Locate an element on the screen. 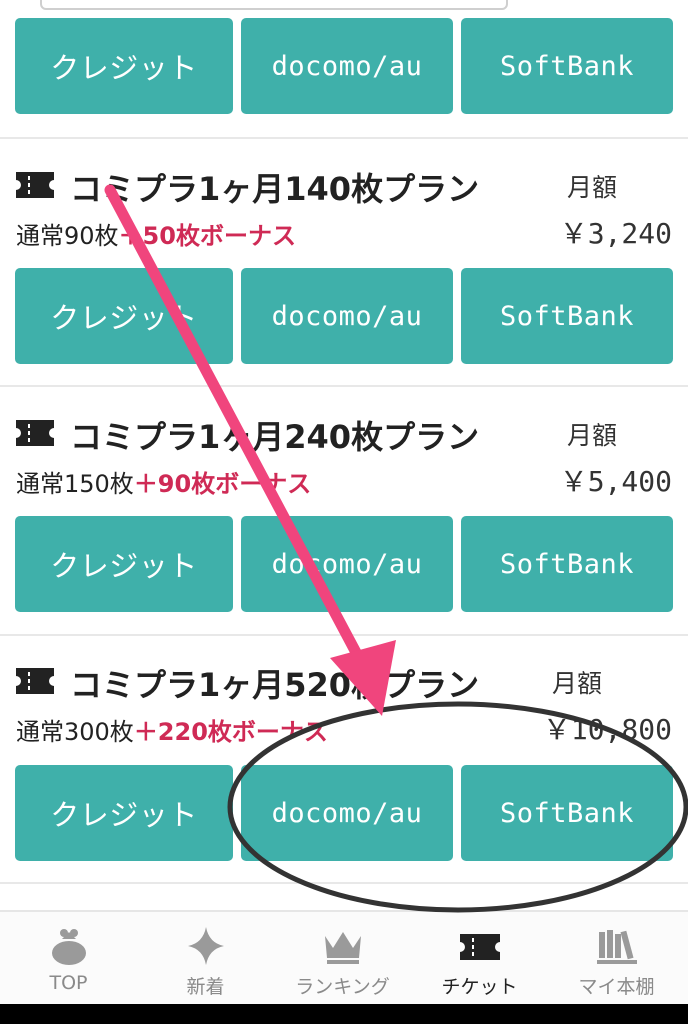 This screenshot has width=688, height=1024. crown-icon is located at coordinates (342, 948).